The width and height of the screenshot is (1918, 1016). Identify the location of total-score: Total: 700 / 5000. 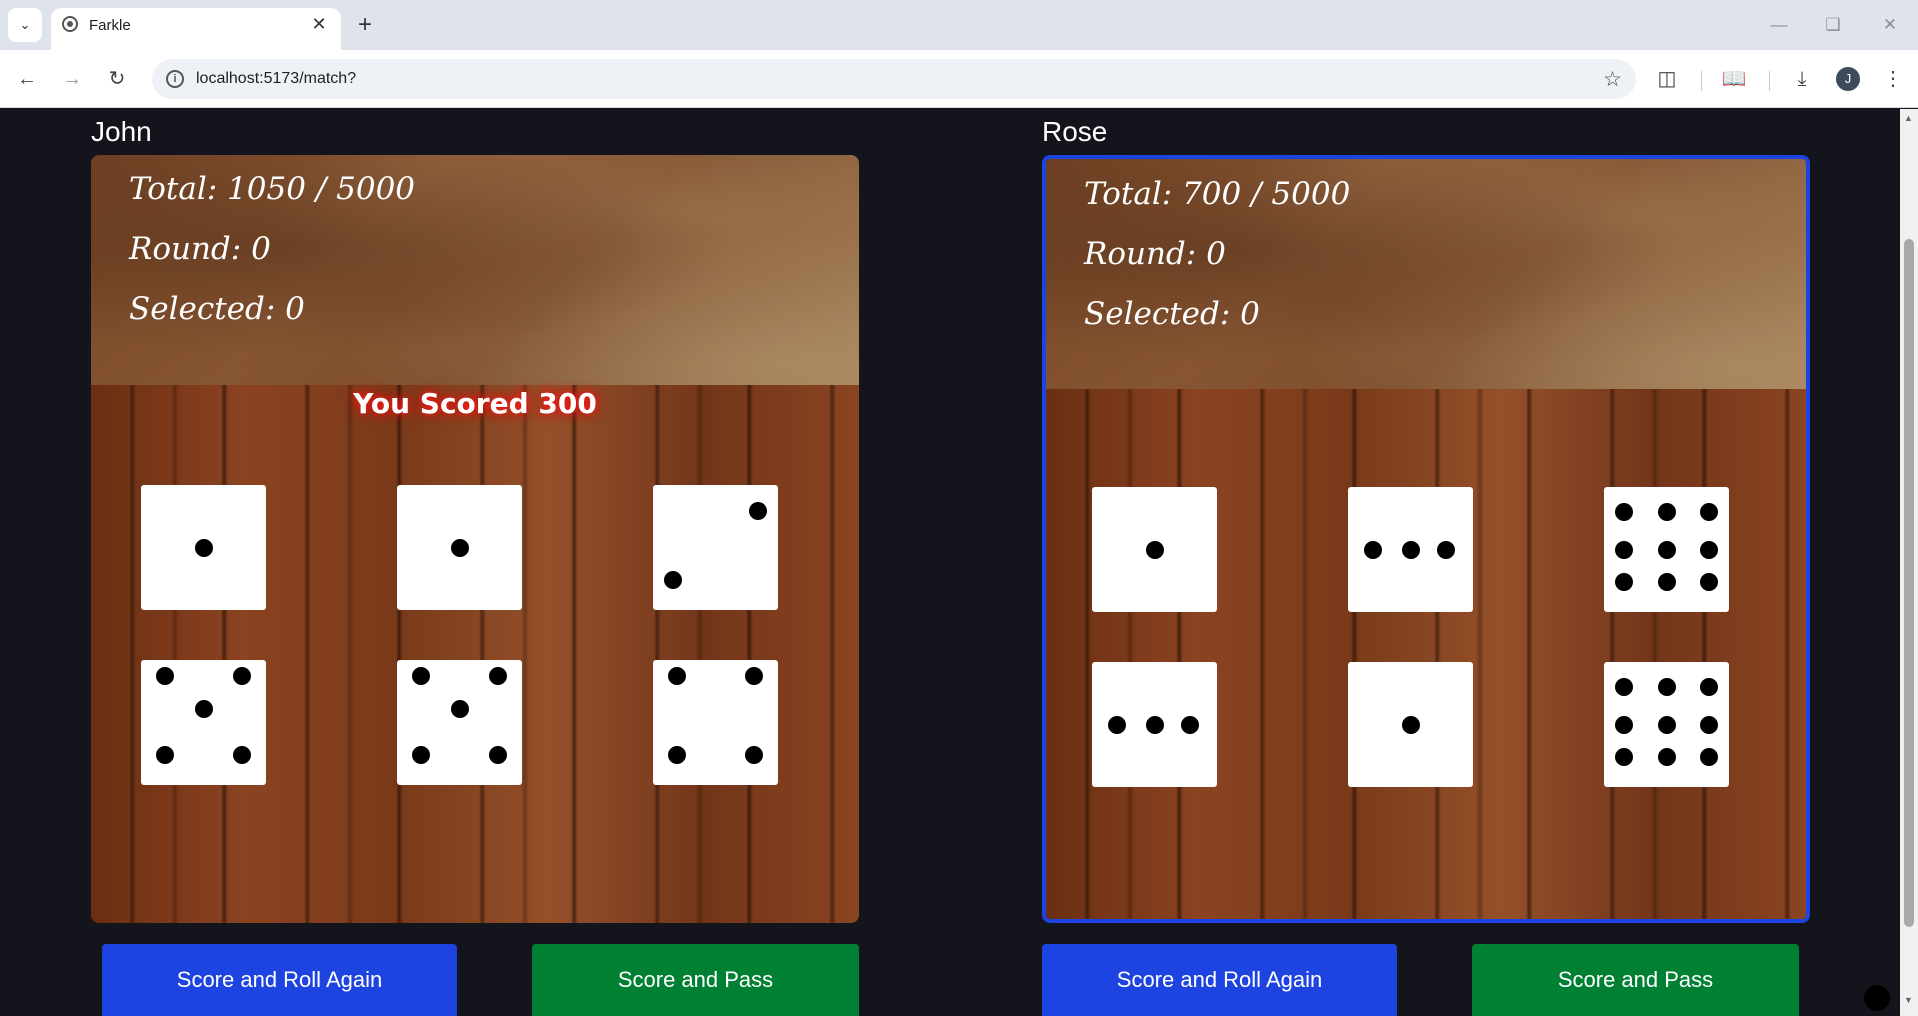
(1217, 194).